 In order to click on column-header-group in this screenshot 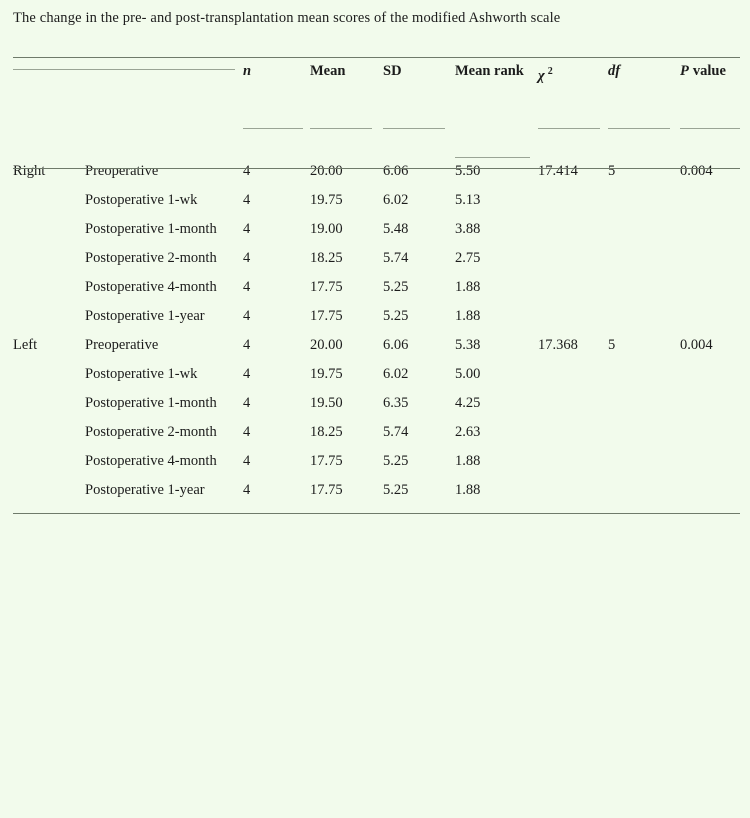, I will do `click(49, 107)`.